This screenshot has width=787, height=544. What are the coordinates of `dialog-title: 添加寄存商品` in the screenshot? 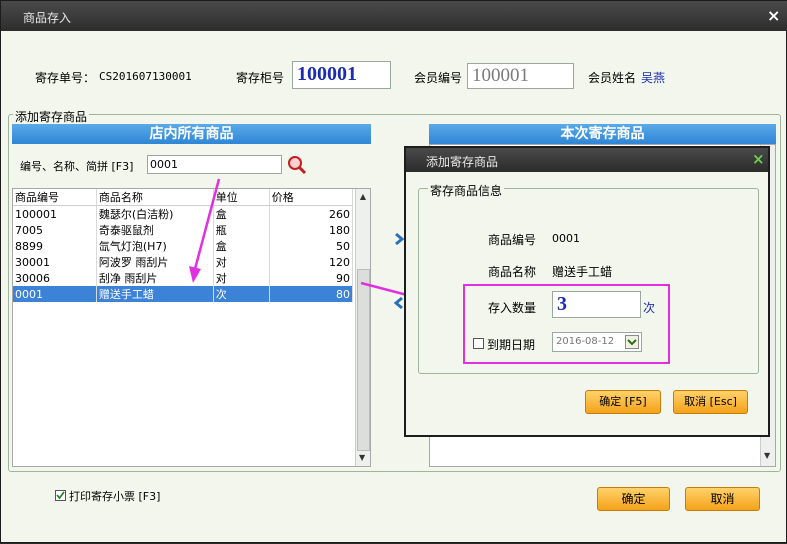 It's located at (462, 162).